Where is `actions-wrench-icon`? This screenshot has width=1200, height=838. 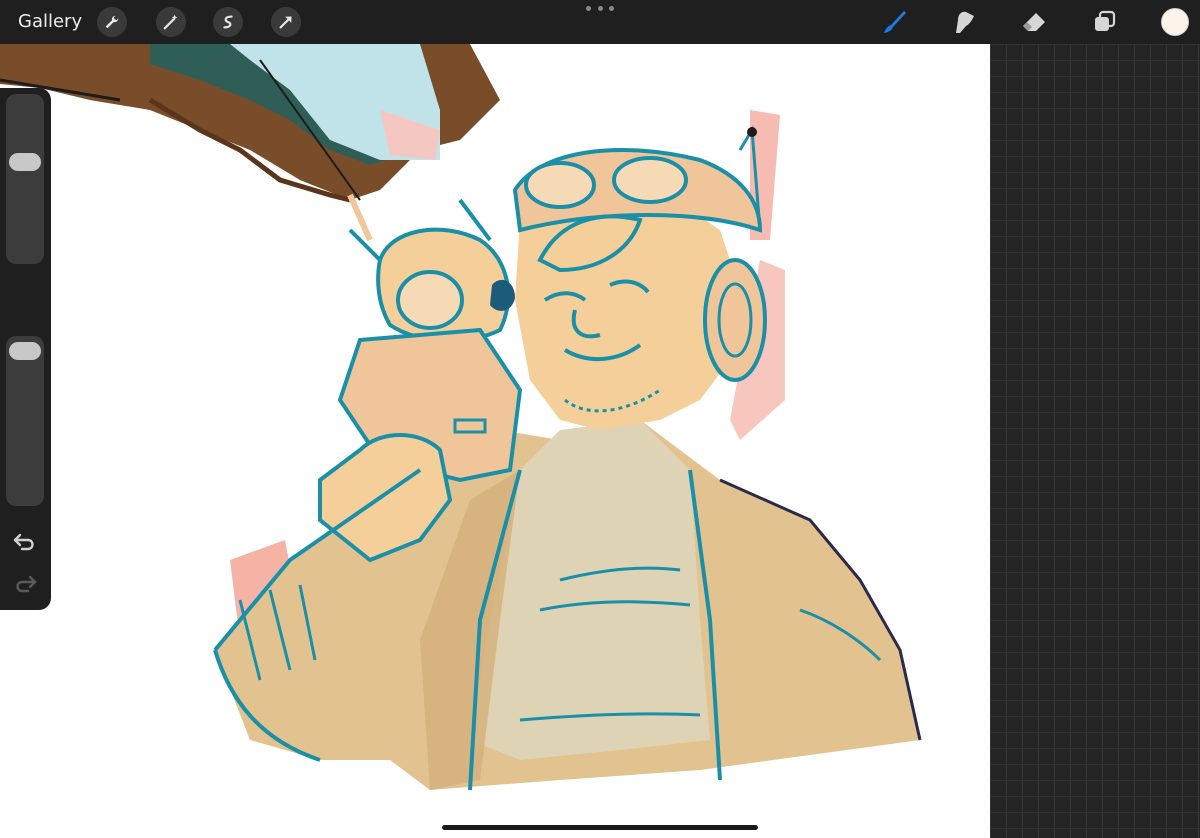 actions-wrench-icon is located at coordinates (112, 22).